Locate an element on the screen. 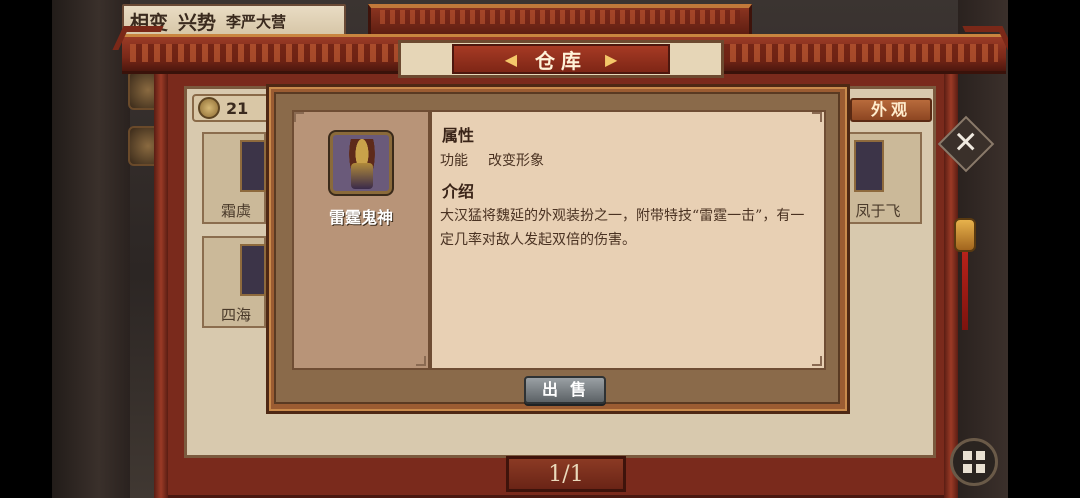  lantern-icon is located at coordinates (965, 235).